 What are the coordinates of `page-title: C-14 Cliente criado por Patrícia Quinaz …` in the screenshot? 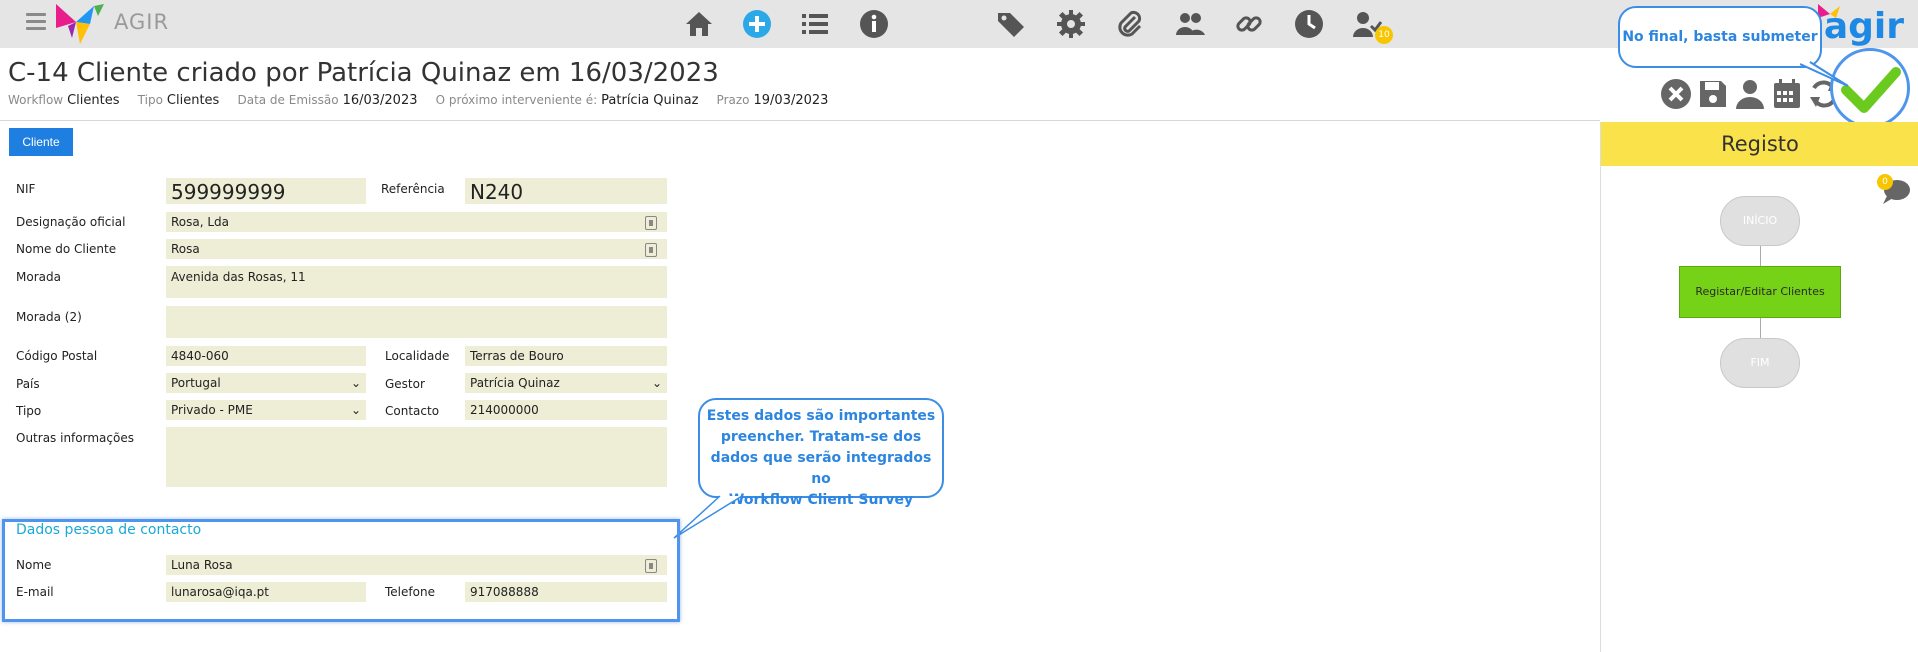 It's located at (363, 73).